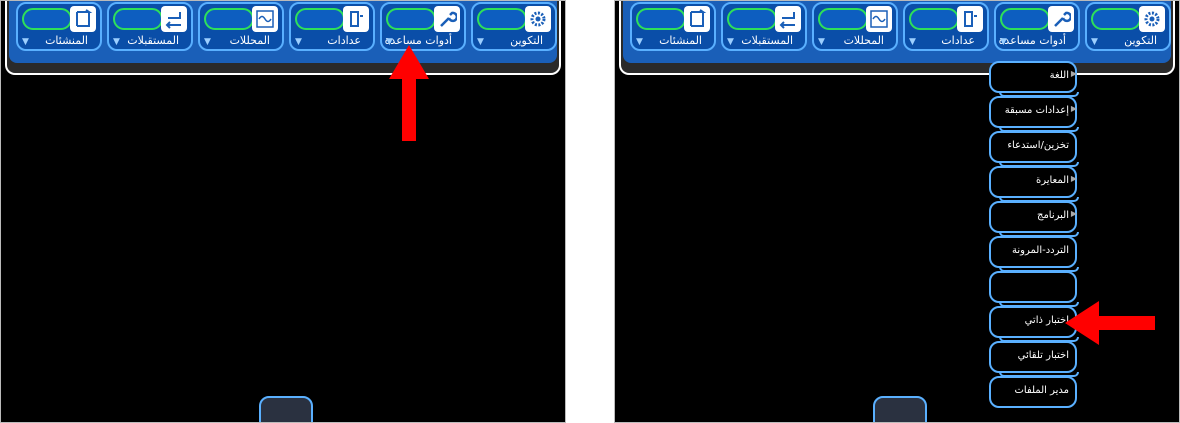 This screenshot has height=423, width=1180. I want to click on menu-item-freq-flex: التردد-المرونة, so click(1034, 254).